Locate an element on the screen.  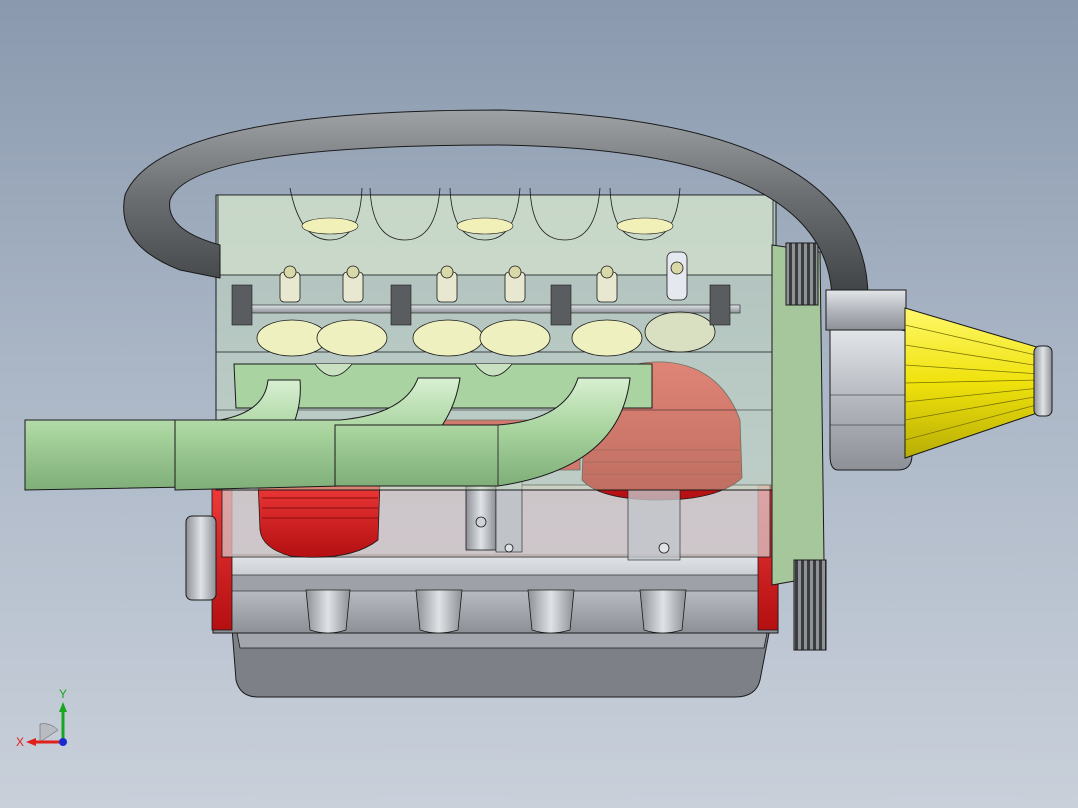
crank-pulley is located at coordinates (810, 605).